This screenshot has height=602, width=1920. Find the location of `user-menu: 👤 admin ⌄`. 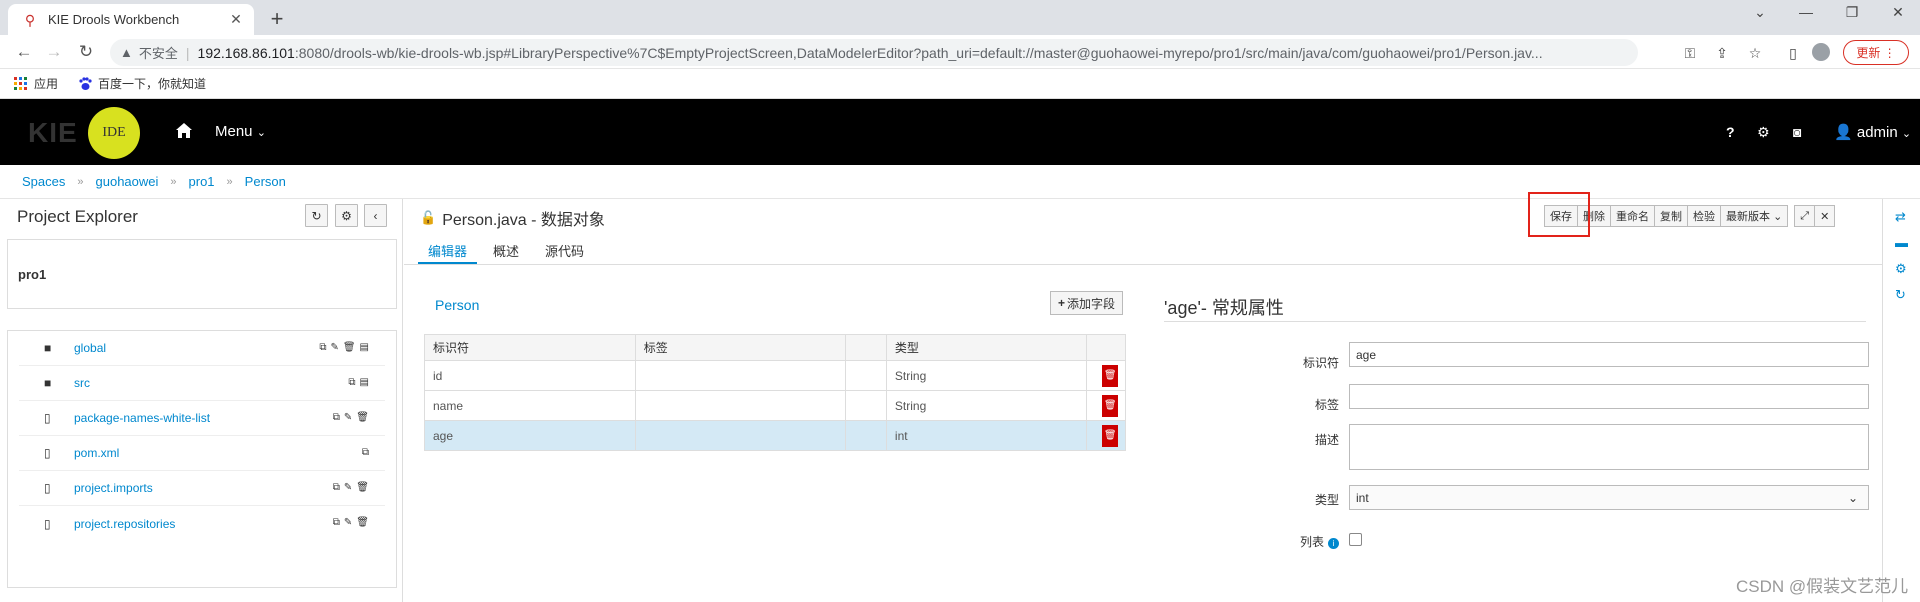

user-menu: 👤 admin ⌄ is located at coordinates (1872, 132).